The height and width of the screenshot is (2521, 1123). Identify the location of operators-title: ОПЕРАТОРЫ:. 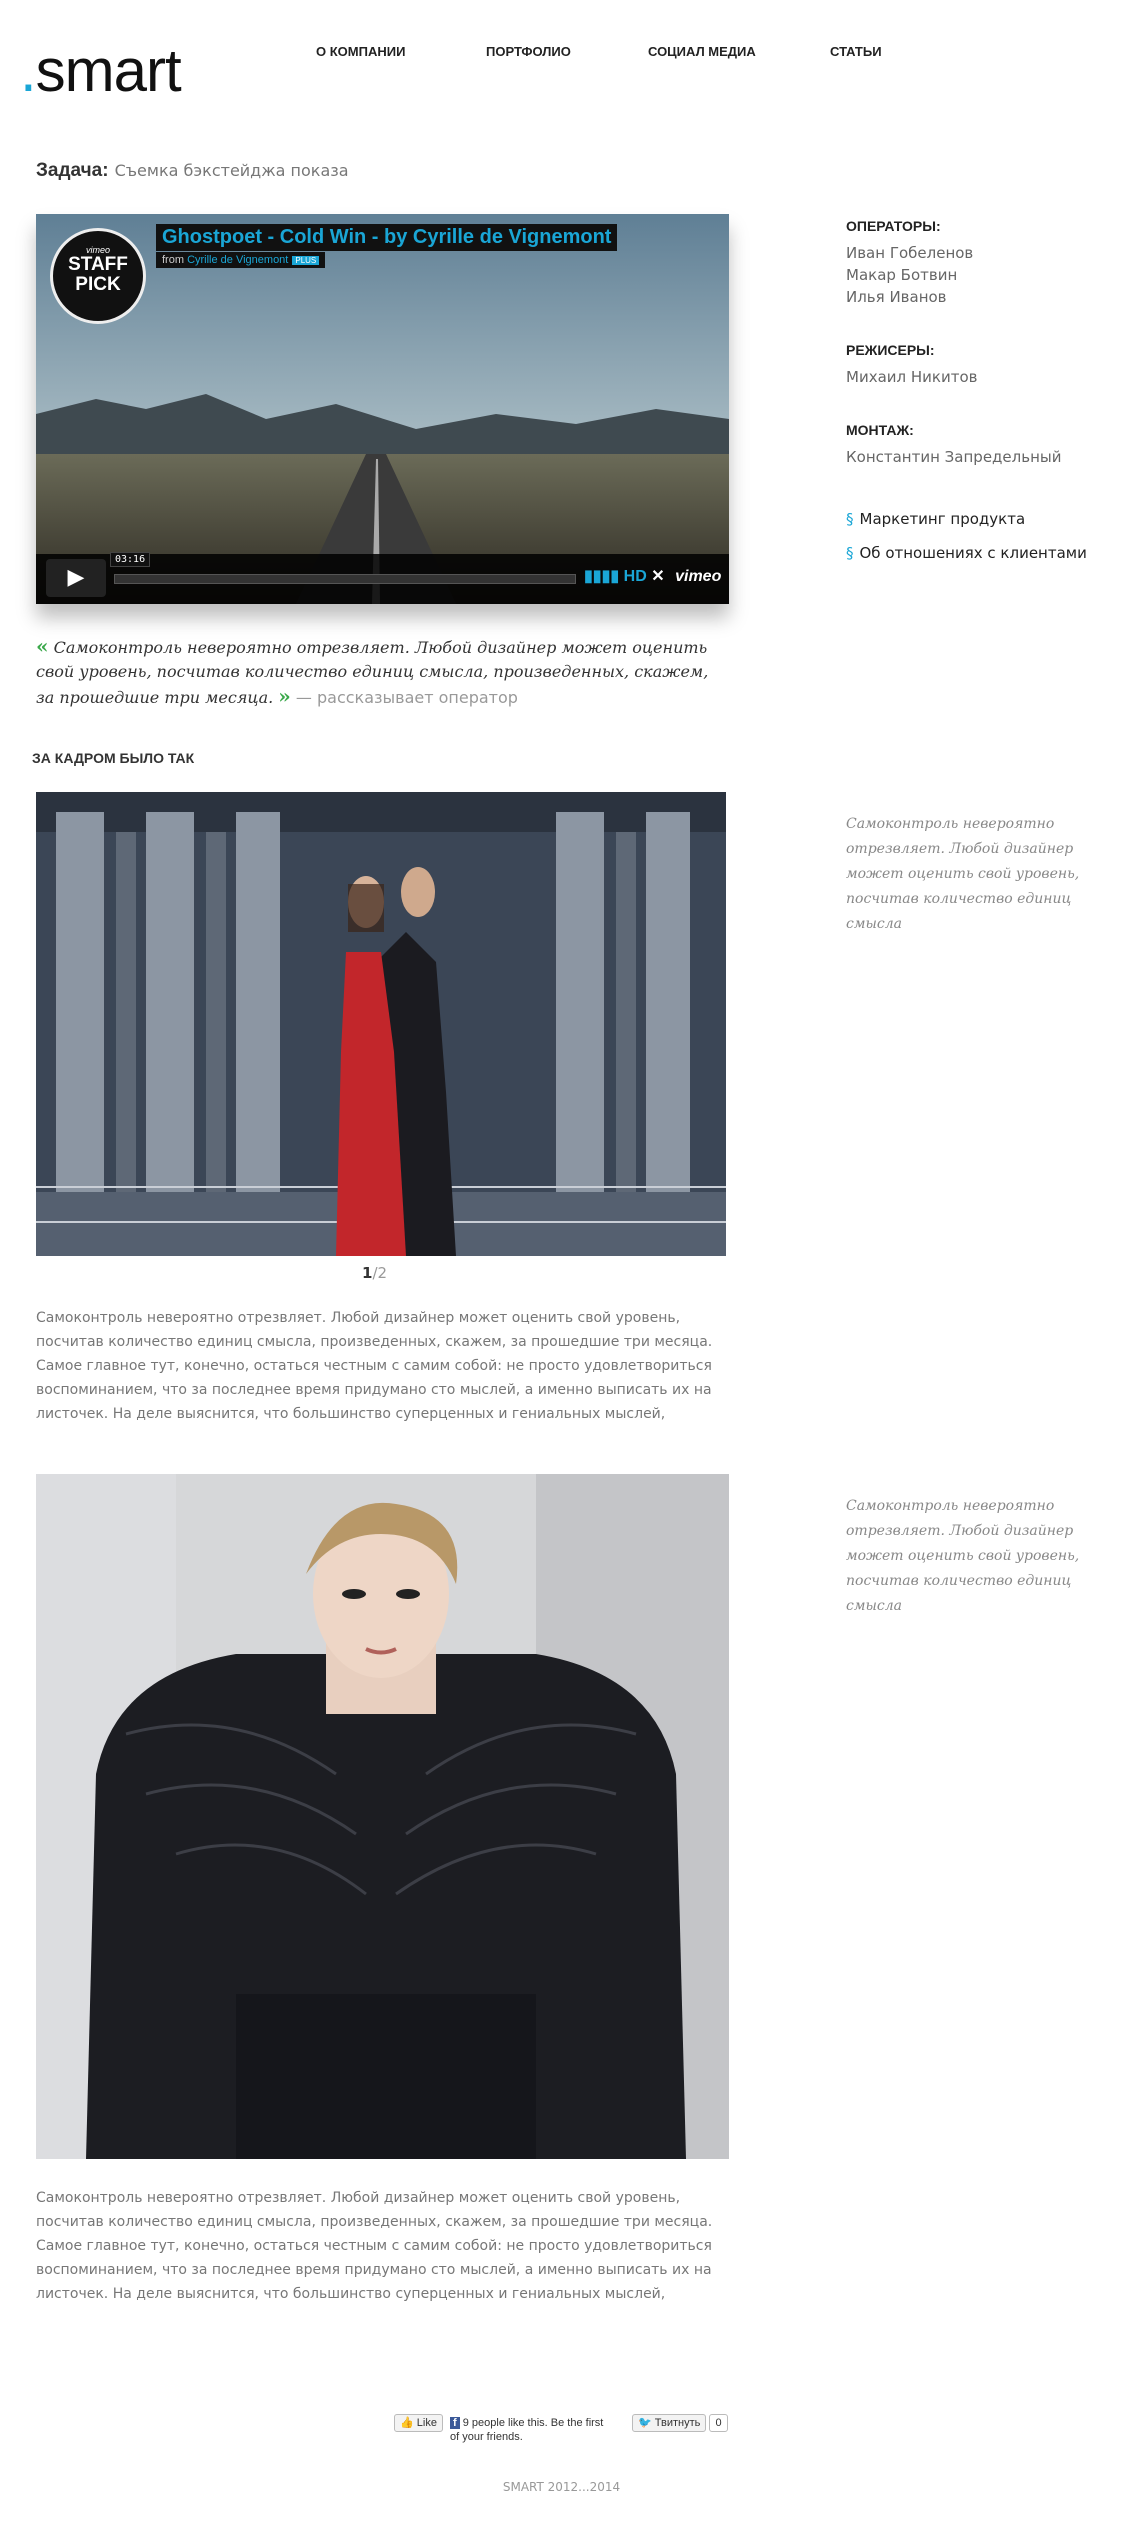
(893, 226).